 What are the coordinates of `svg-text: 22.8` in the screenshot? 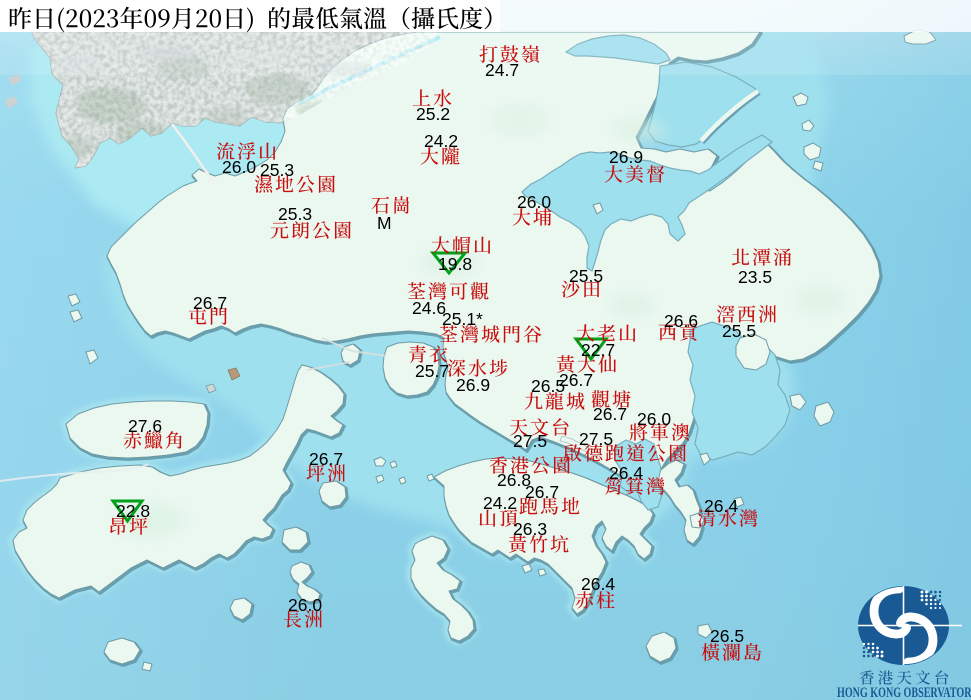 It's located at (133, 511).